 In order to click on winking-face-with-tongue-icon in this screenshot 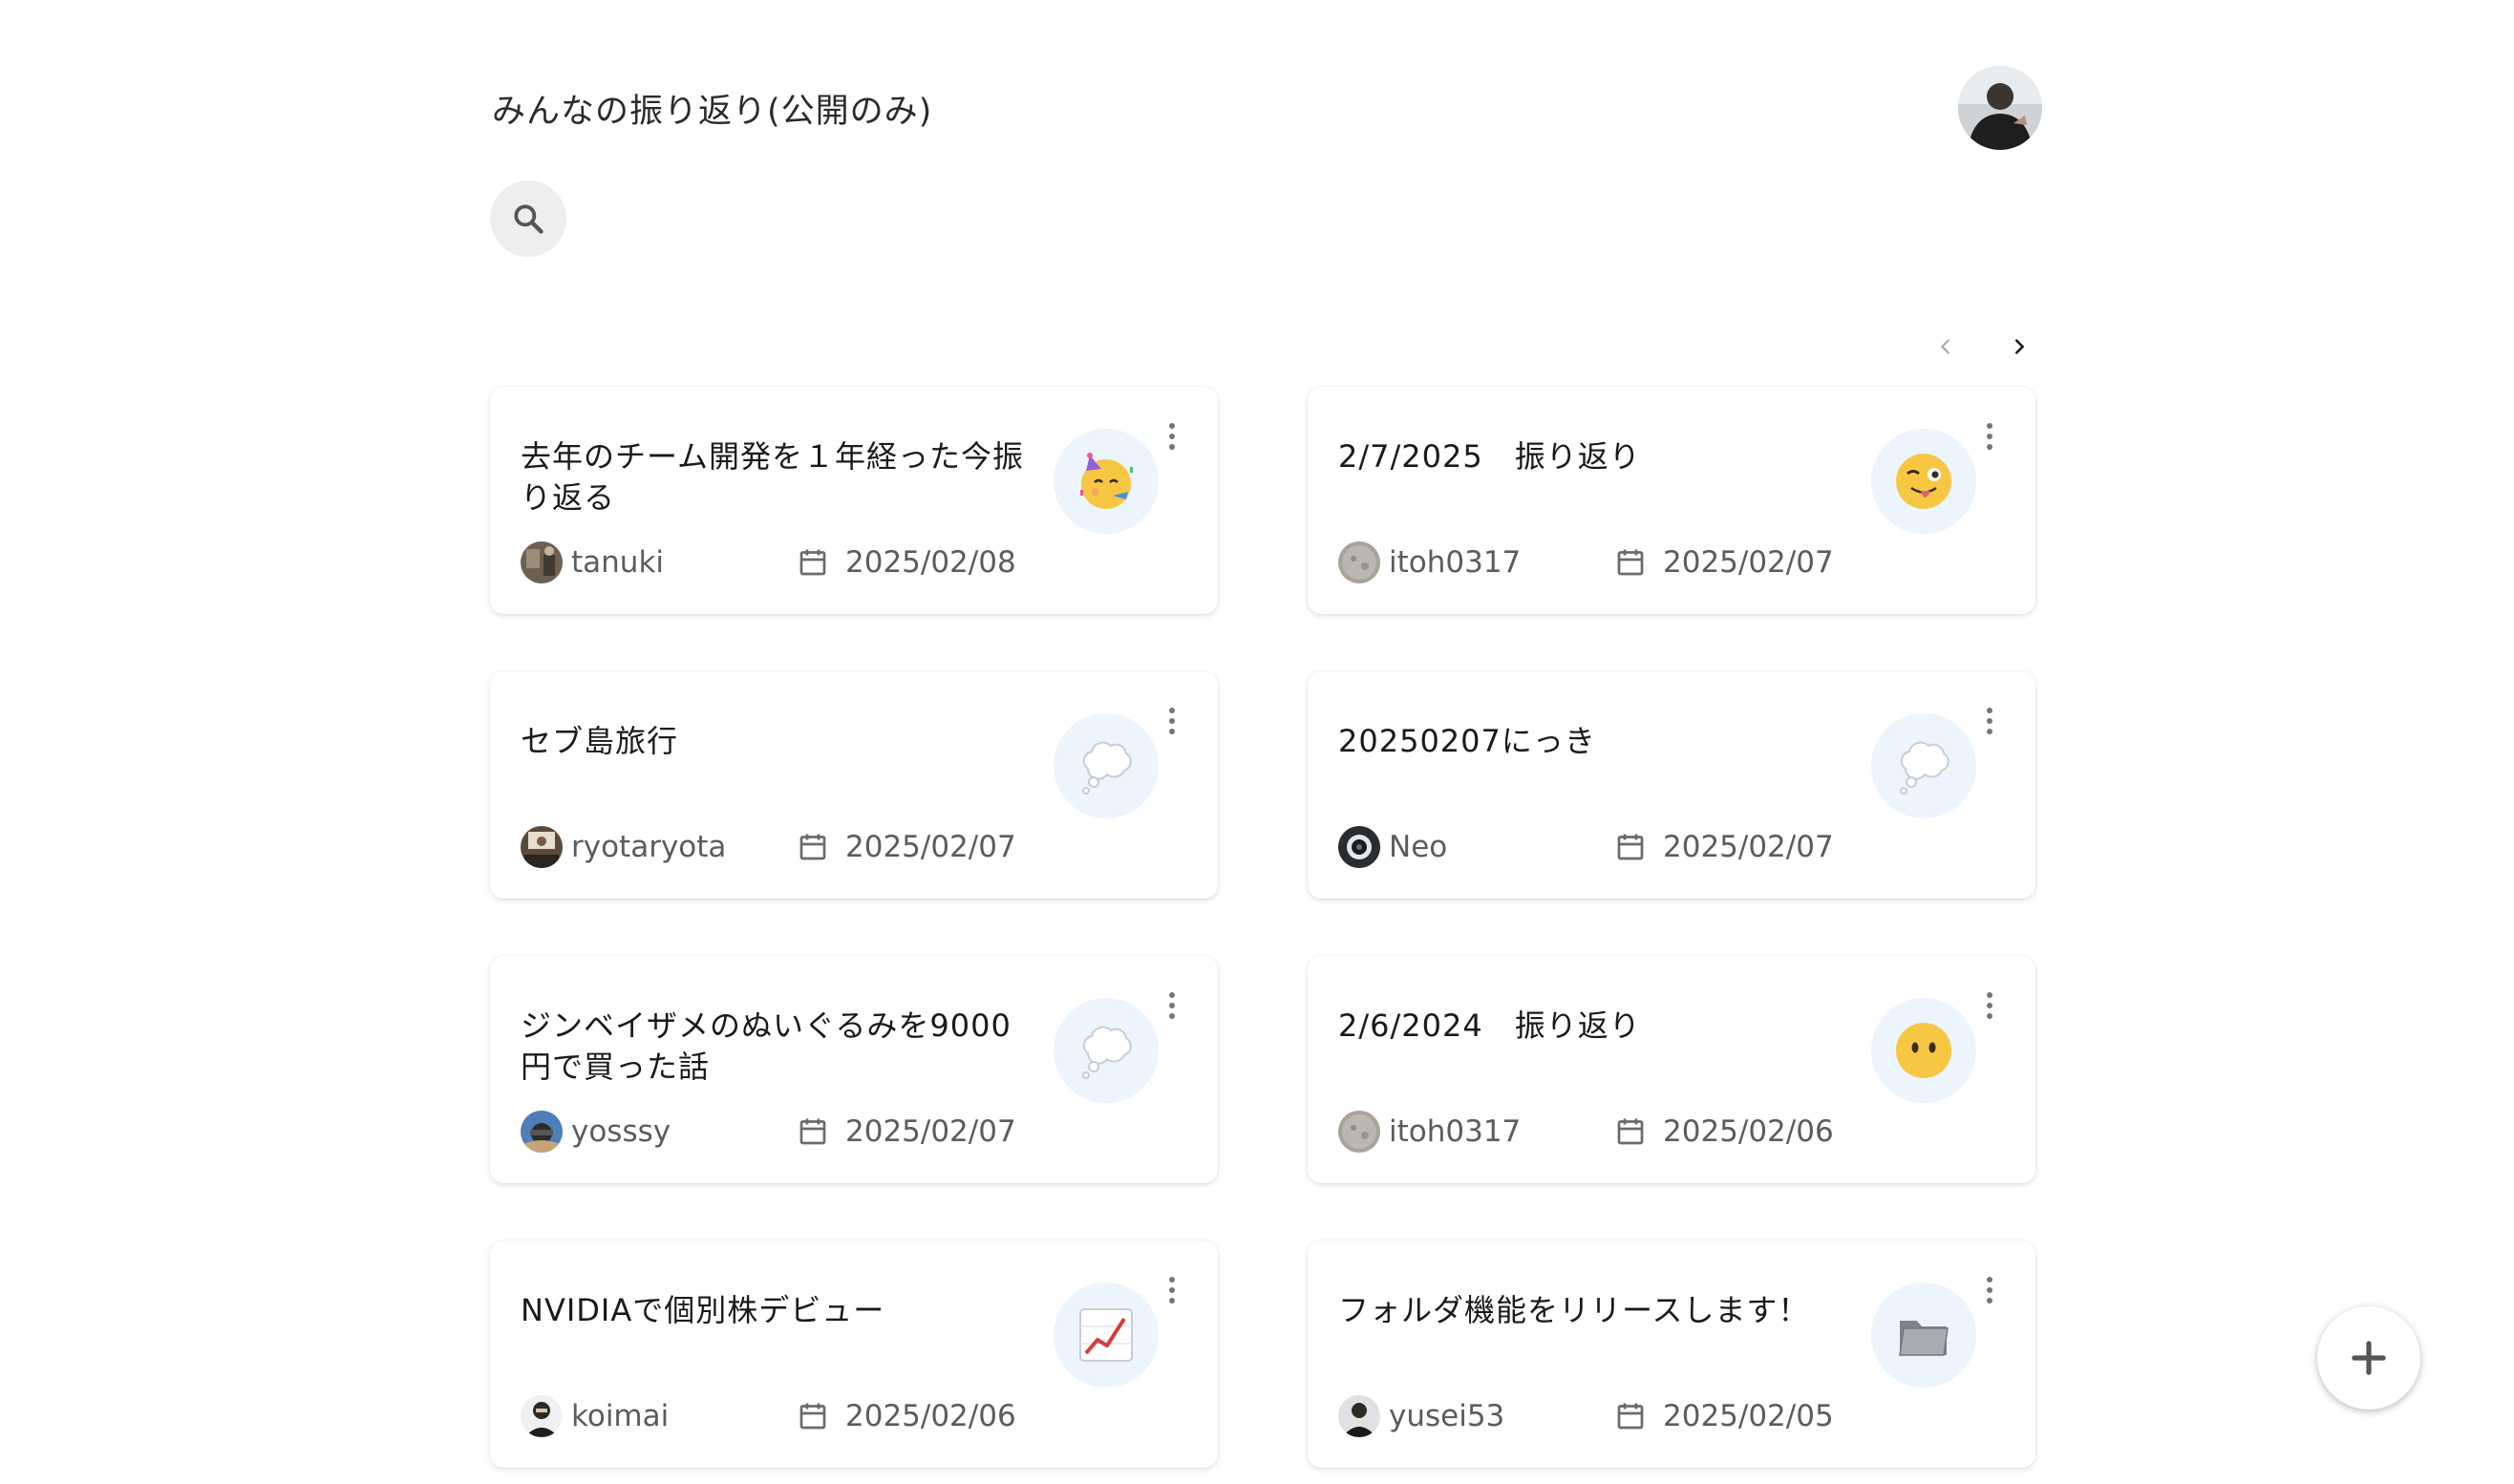, I will do `click(1923, 482)`.